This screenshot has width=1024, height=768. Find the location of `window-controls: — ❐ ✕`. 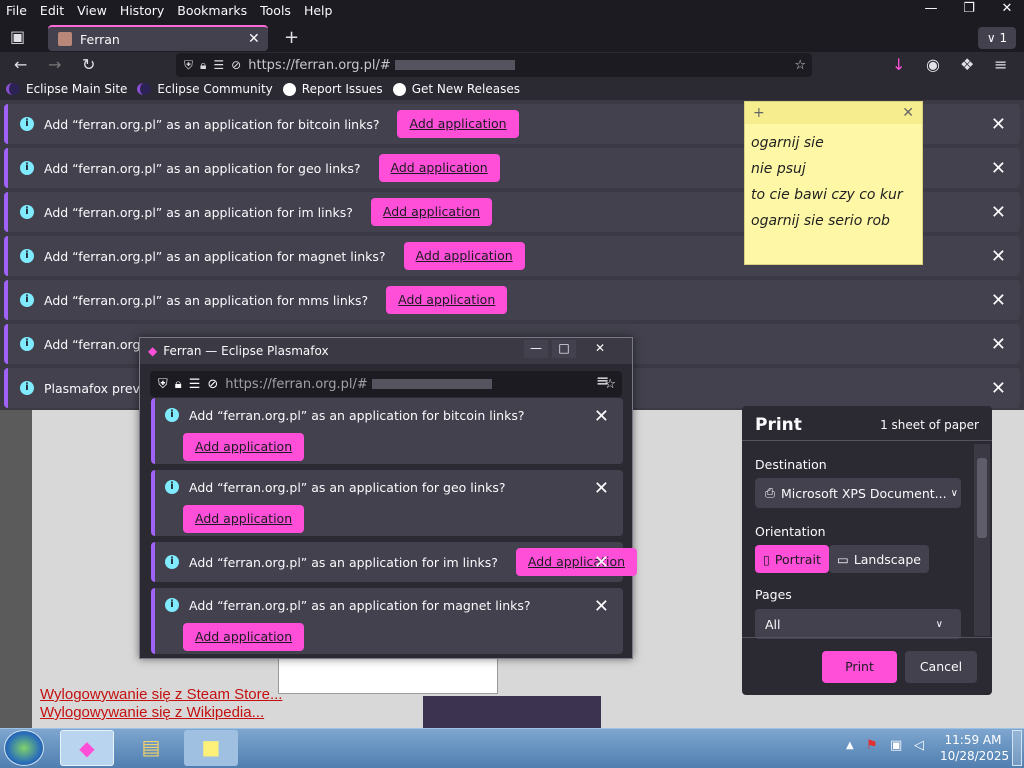

window-controls: — ❐ ✕ is located at coordinates (968, 10).